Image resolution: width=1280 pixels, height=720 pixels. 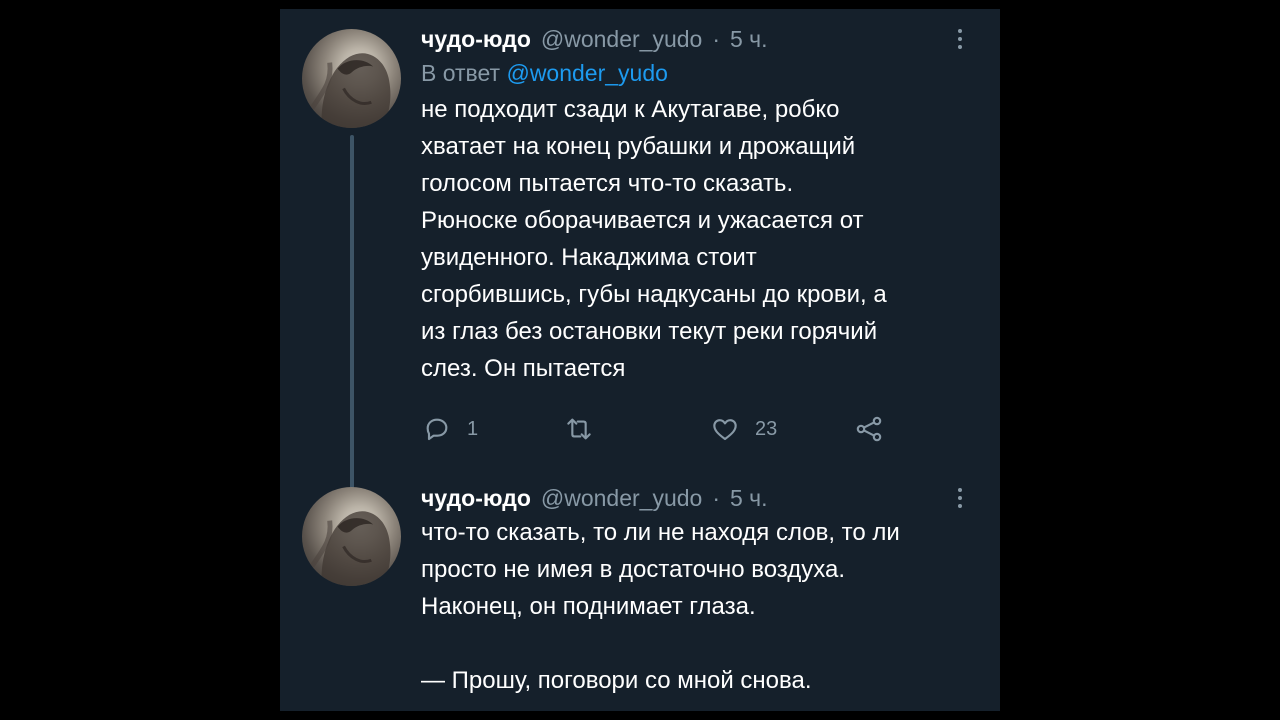 I want to click on retweet-button, so click(x=586, y=429).